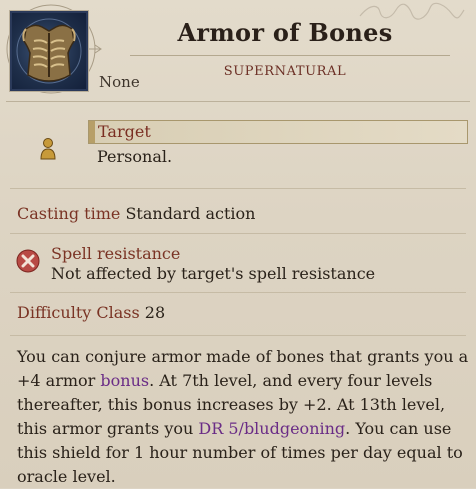 Image resolution: width=476 pixels, height=489 pixels. Describe the element at coordinates (238, 101) in the screenshot. I see `header-divider` at that location.